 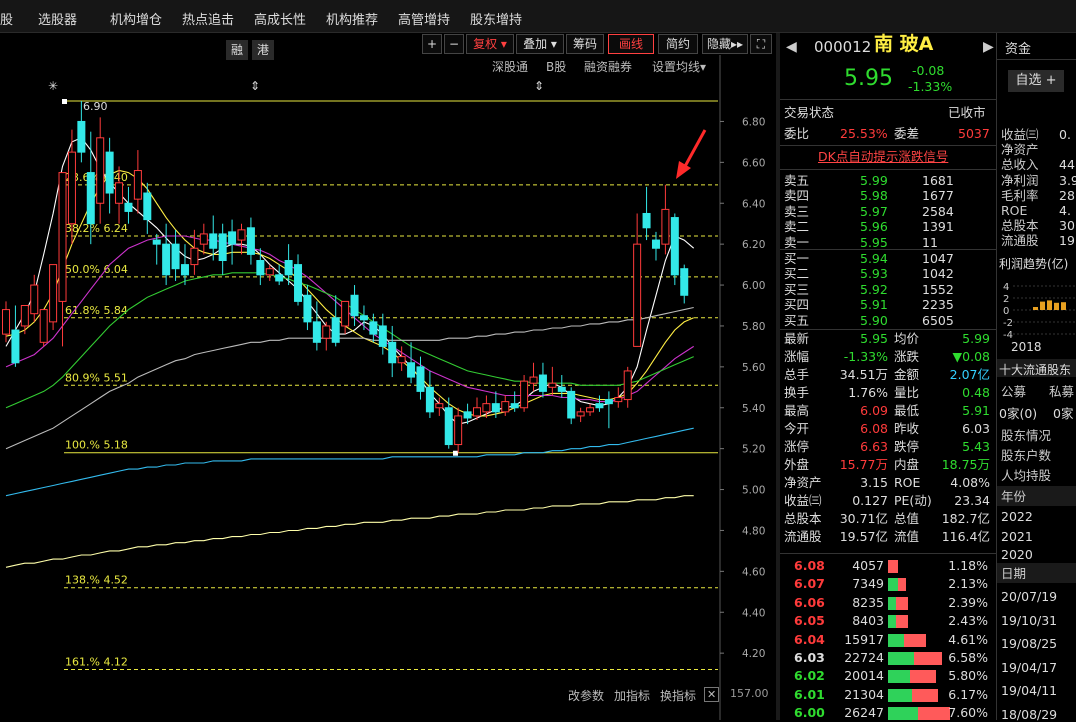 What do you see at coordinates (712, 694) in the screenshot?
I see `close-icon: ✕` at bounding box center [712, 694].